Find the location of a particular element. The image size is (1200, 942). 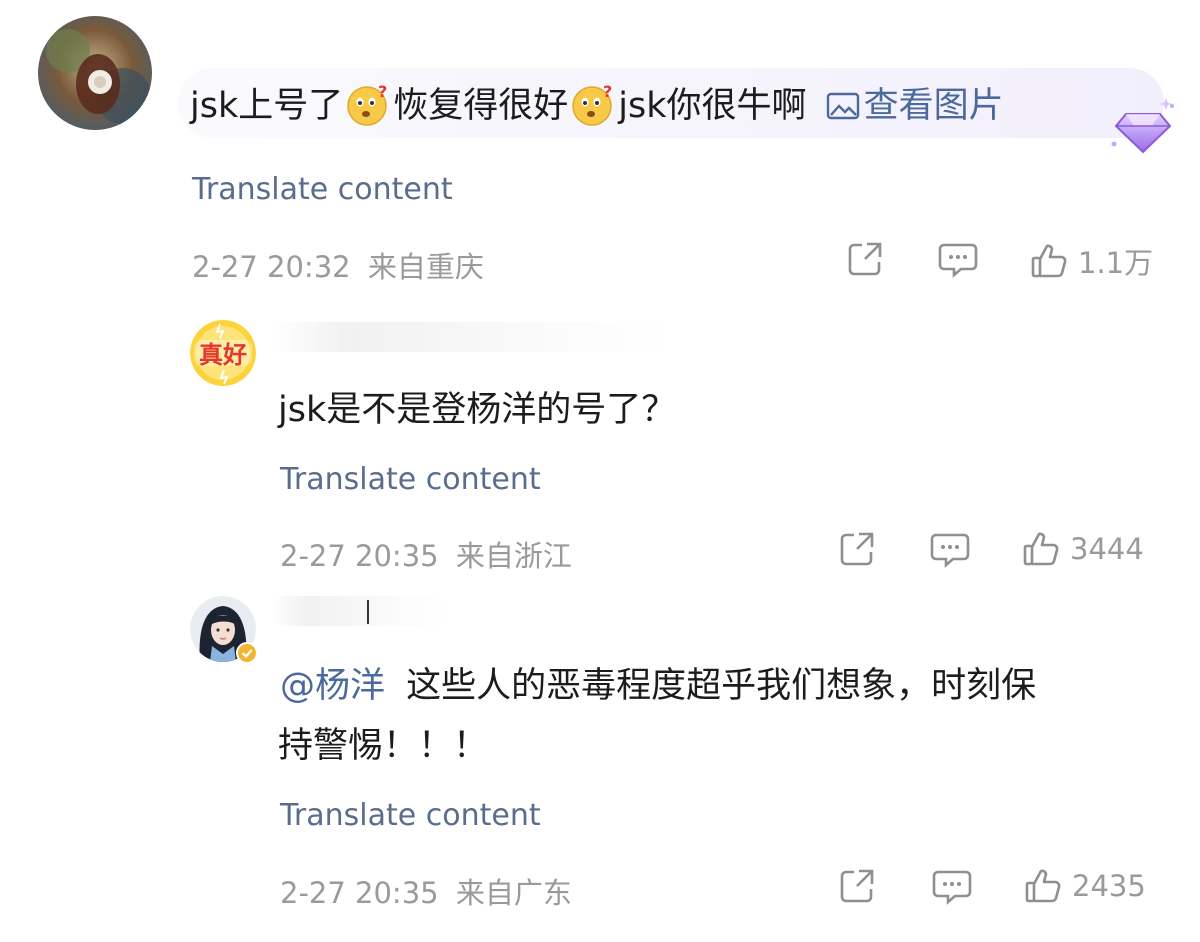

avatar: 真好 is located at coordinates (223, 353).